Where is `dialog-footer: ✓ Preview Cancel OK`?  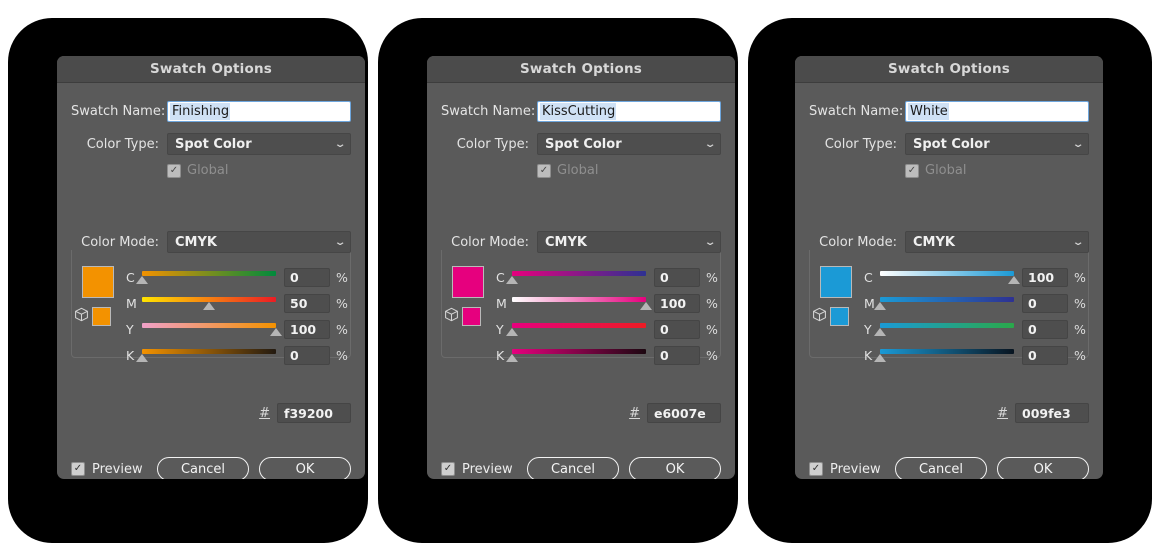 dialog-footer: ✓ Preview Cancel OK is located at coordinates (211, 468).